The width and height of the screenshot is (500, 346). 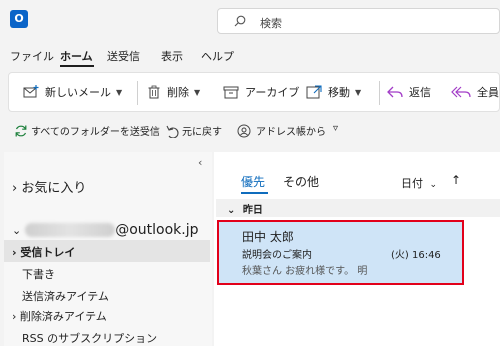 What do you see at coordinates (202, 132) in the screenshot?
I see `undo-label: 元に戻す` at bounding box center [202, 132].